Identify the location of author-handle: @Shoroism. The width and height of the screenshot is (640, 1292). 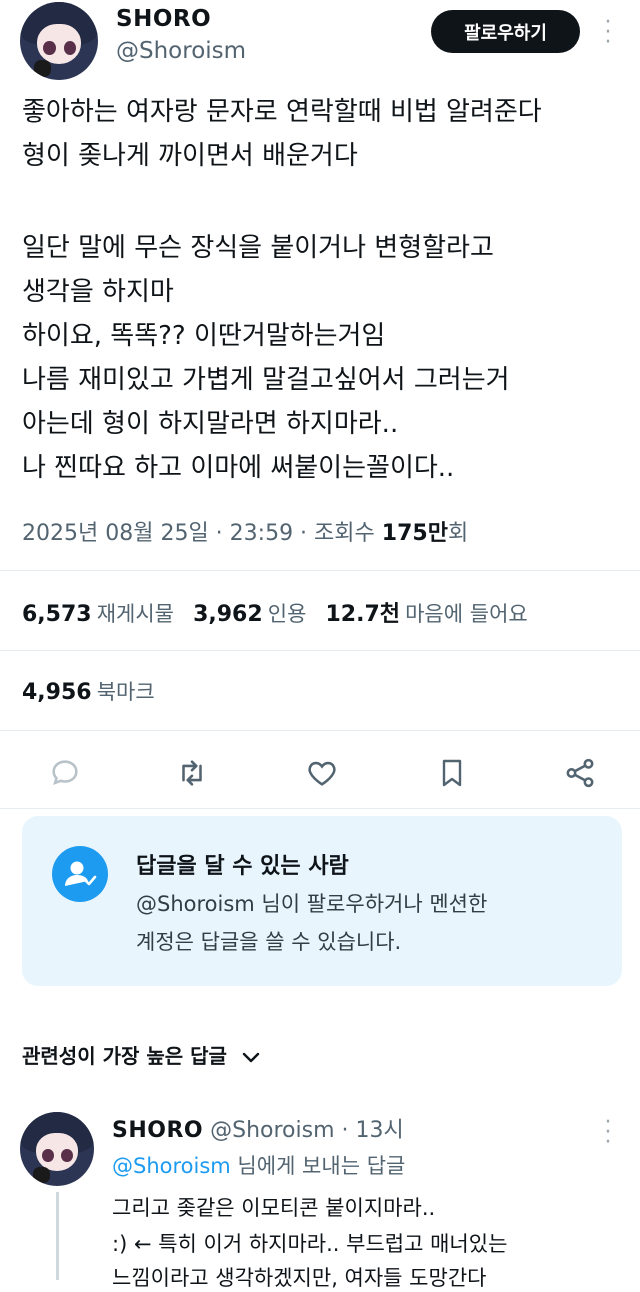
(181, 51).